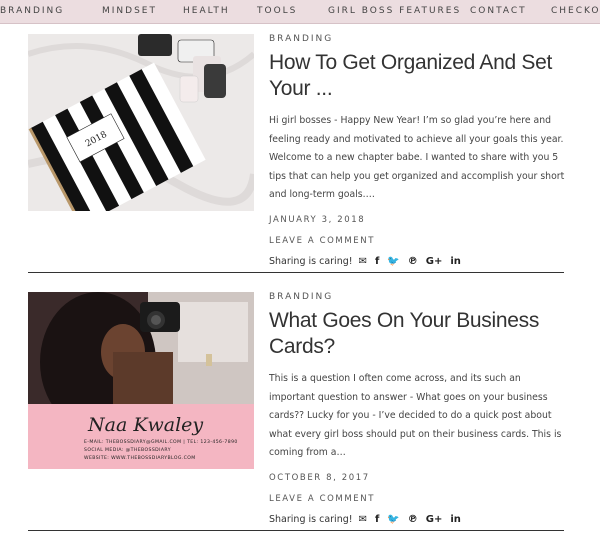 This screenshot has height=536, width=600. Describe the element at coordinates (129, 11) in the screenshot. I see `nav-mindset: Mindset` at that location.